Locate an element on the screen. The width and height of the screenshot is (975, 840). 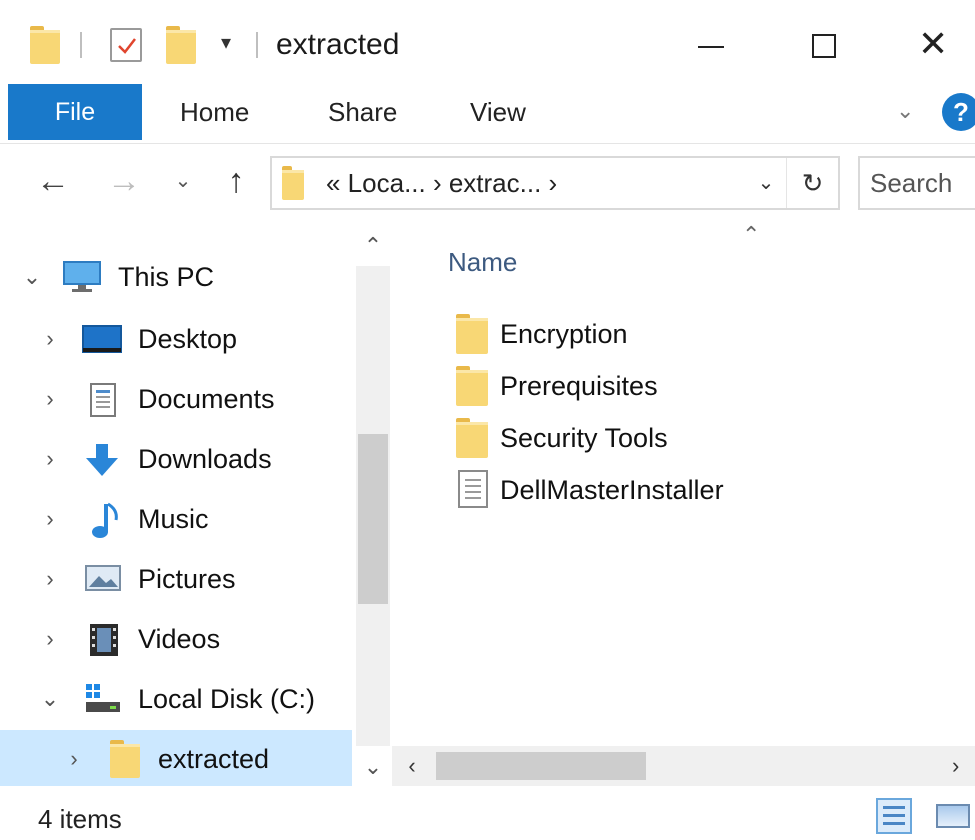
back-button: ← is located at coordinates (53, 181).